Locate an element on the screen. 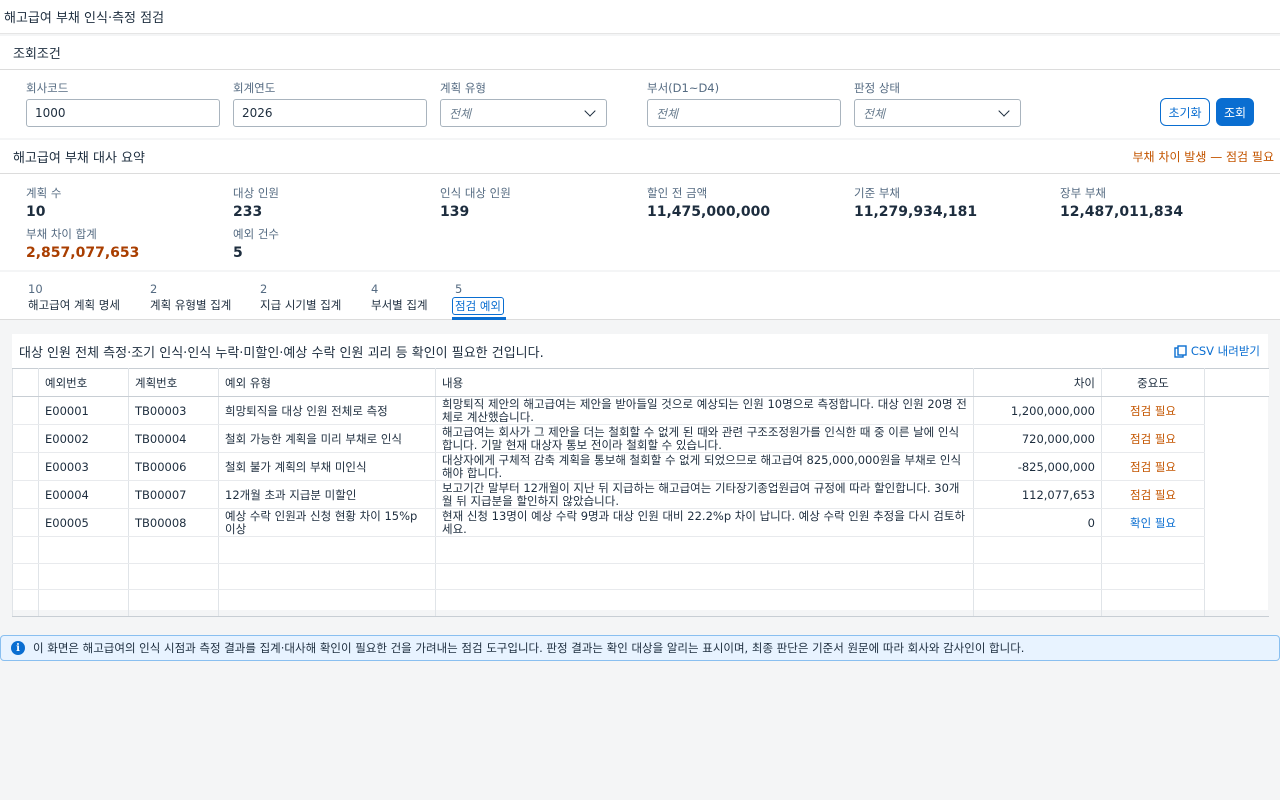  plan-id: TB00008 is located at coordinates (173, 522).